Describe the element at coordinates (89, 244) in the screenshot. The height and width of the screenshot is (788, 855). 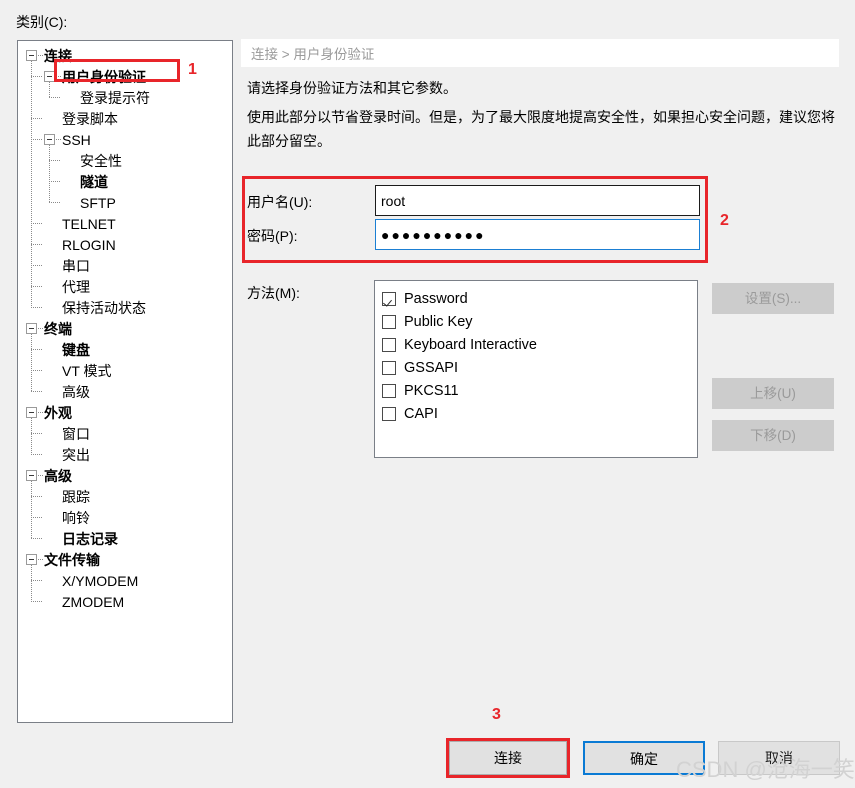
I see `tree-item-label: RLOGIN` at that location.